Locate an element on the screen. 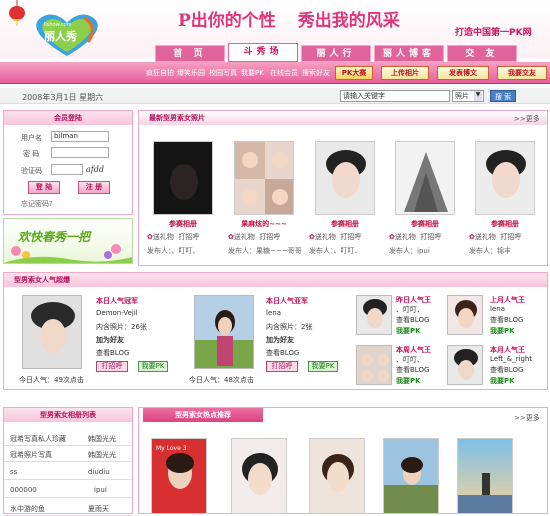 Image resolution: width=550 pixels, height=516 pixels. logo-text: 丽人秀 is located at coordinates (60, 36).